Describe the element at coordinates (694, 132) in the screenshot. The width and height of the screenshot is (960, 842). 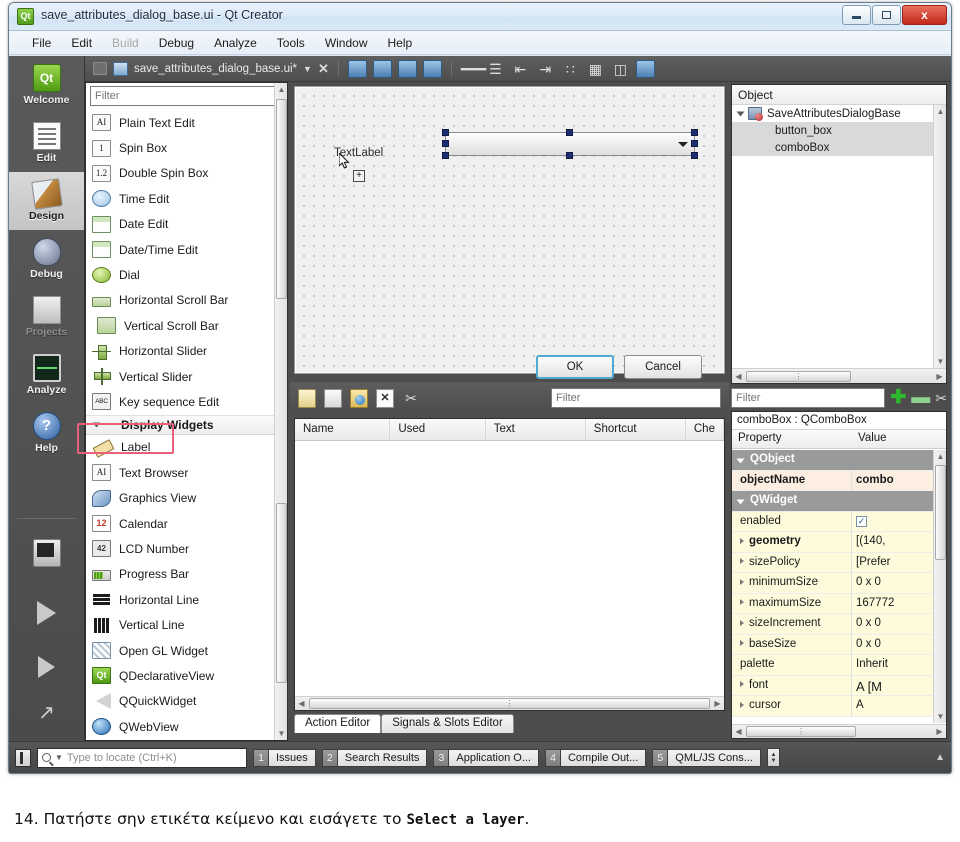
I see `resize-handle-tr` at that location.